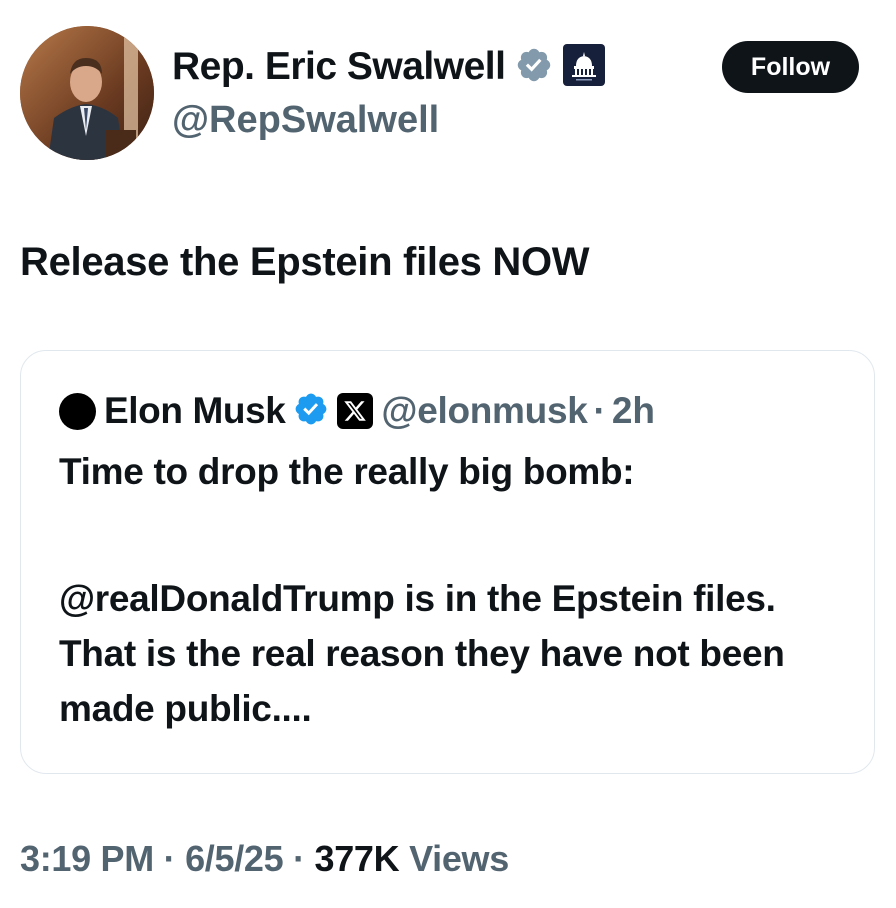 This screenshot has height=908, width=896. I want to click on tweet-text: Release the Epstein files NOW, so click(305, 262).